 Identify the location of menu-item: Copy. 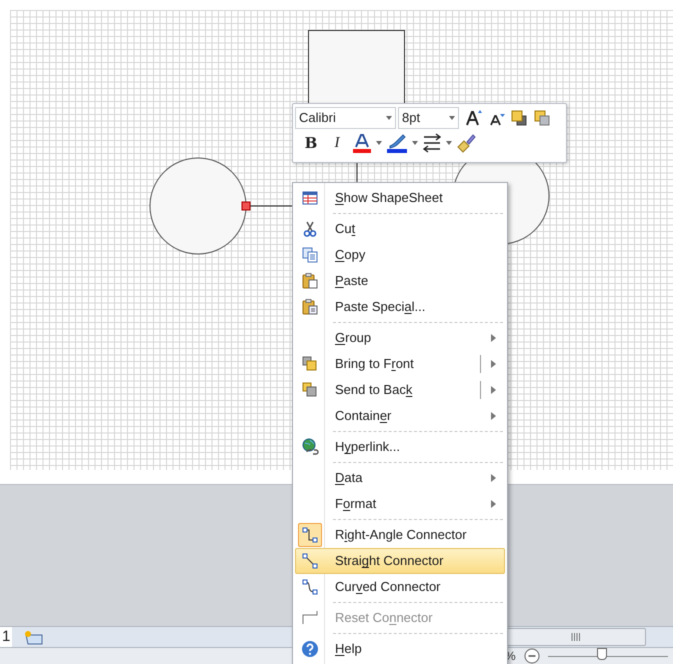
(400, 255).